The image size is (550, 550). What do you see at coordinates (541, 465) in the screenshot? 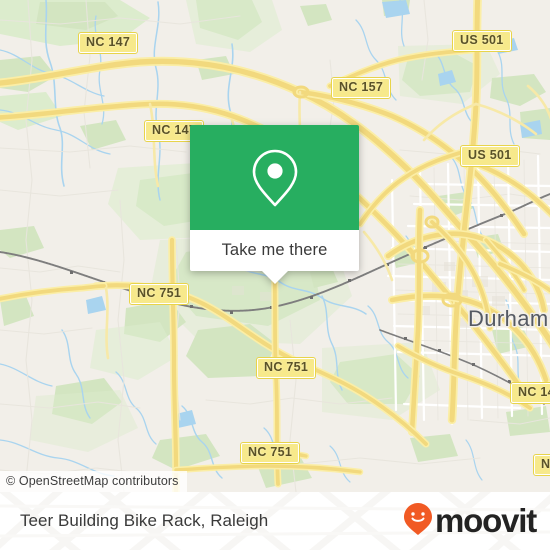
I see `road-shield: NC` at bounding box center [541, 465].